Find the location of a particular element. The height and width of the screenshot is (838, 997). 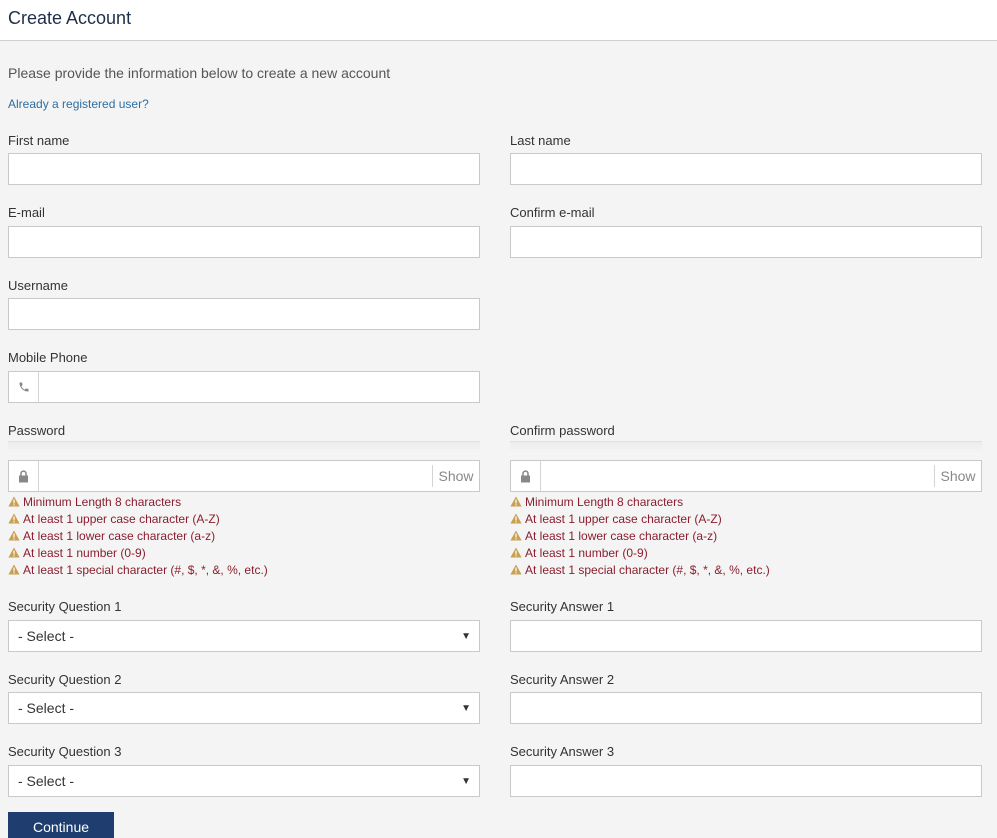

username-label: Username is located at coordinates (38, 285).